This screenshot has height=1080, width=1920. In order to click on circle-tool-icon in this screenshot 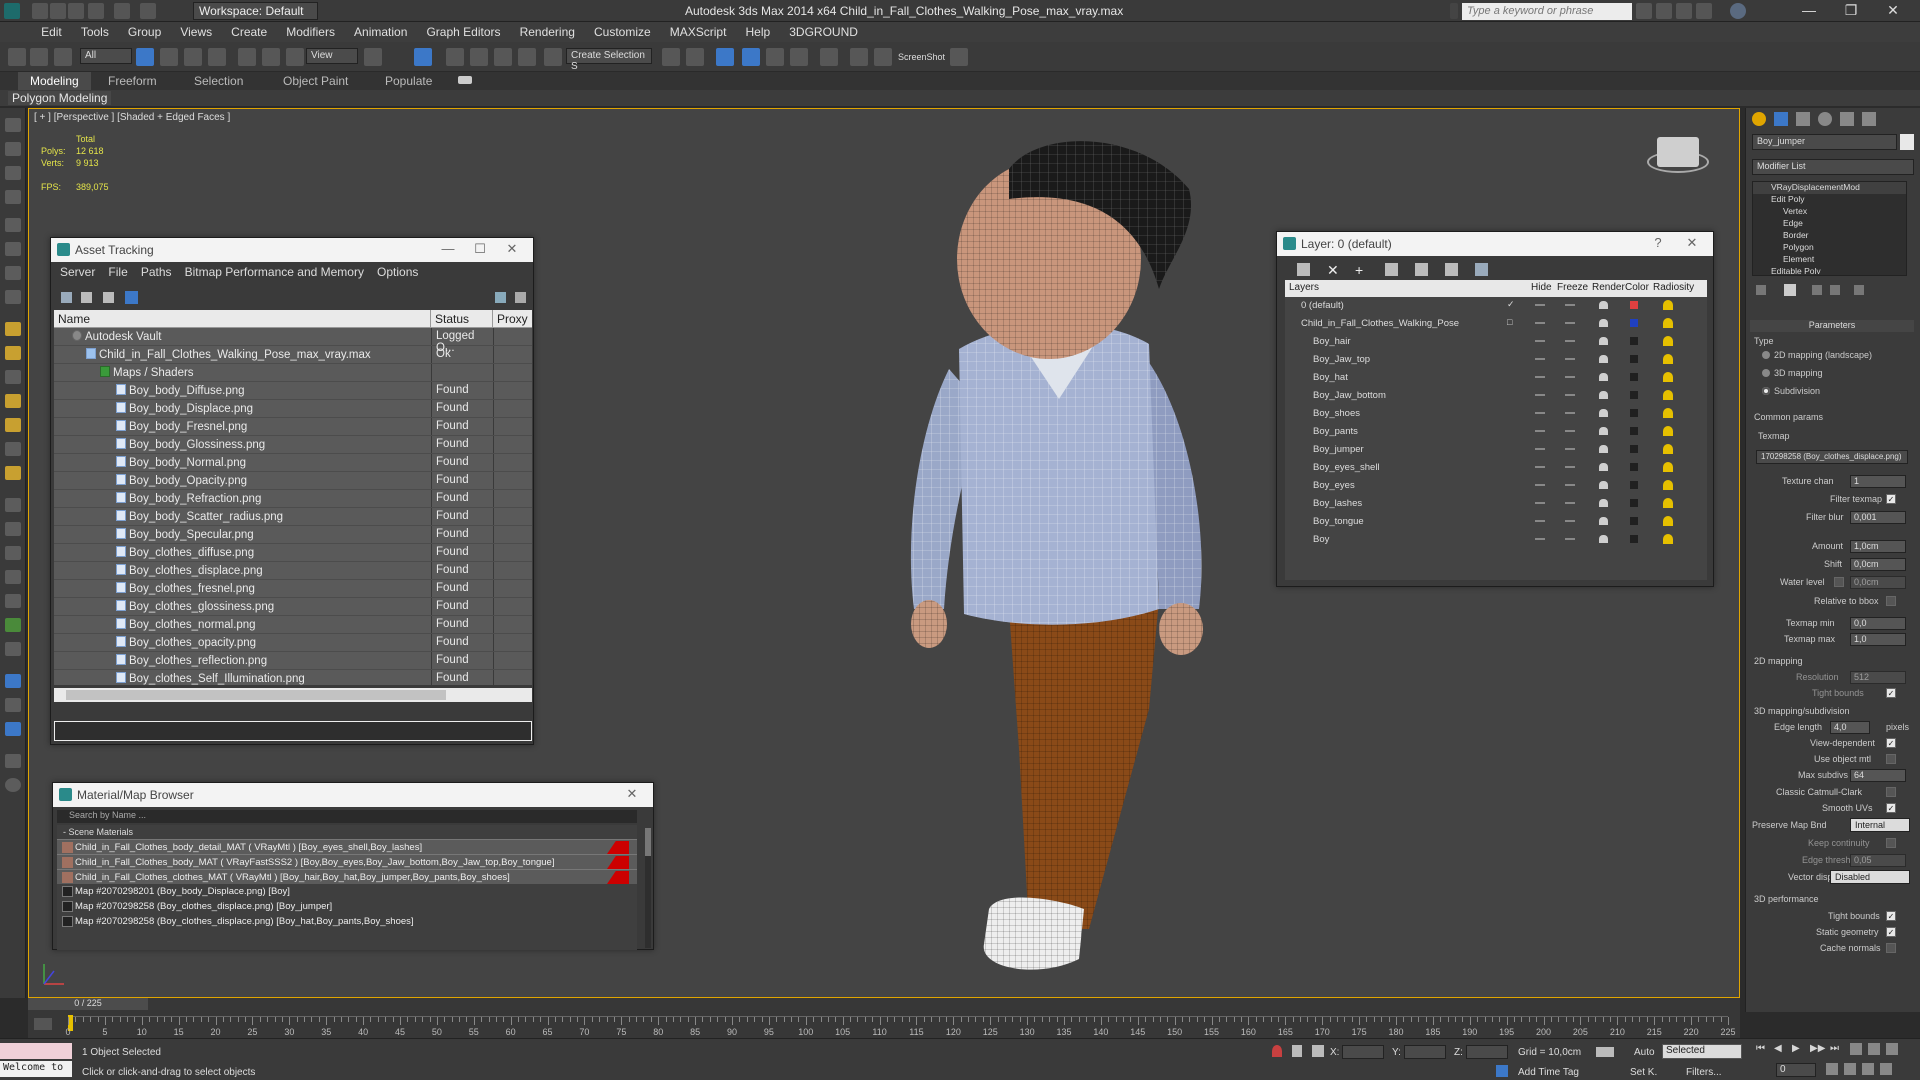, I will do `click(13, 377)`.